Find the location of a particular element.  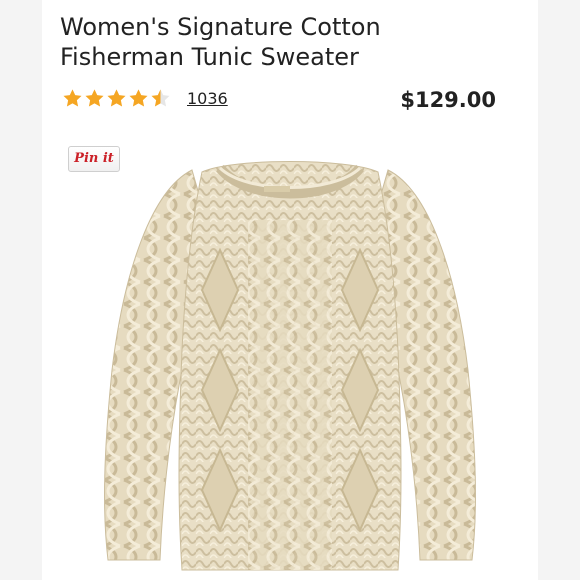

product-title-line-1: Women's Signature Cotton is located at coordinates (220, 27).